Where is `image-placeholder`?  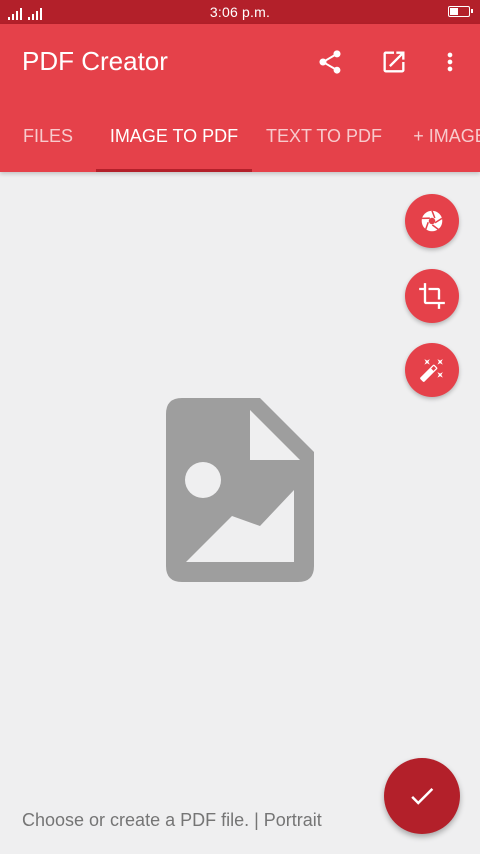
image-placeholder is located at coordinates (240, 490).